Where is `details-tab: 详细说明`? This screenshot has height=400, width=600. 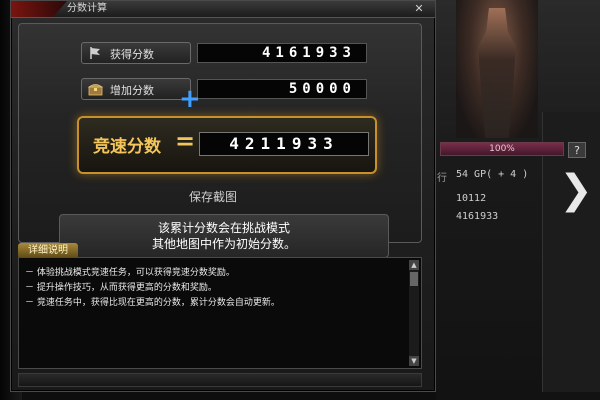 details-tab: 详细说明 is located at coordinates (48, 250).